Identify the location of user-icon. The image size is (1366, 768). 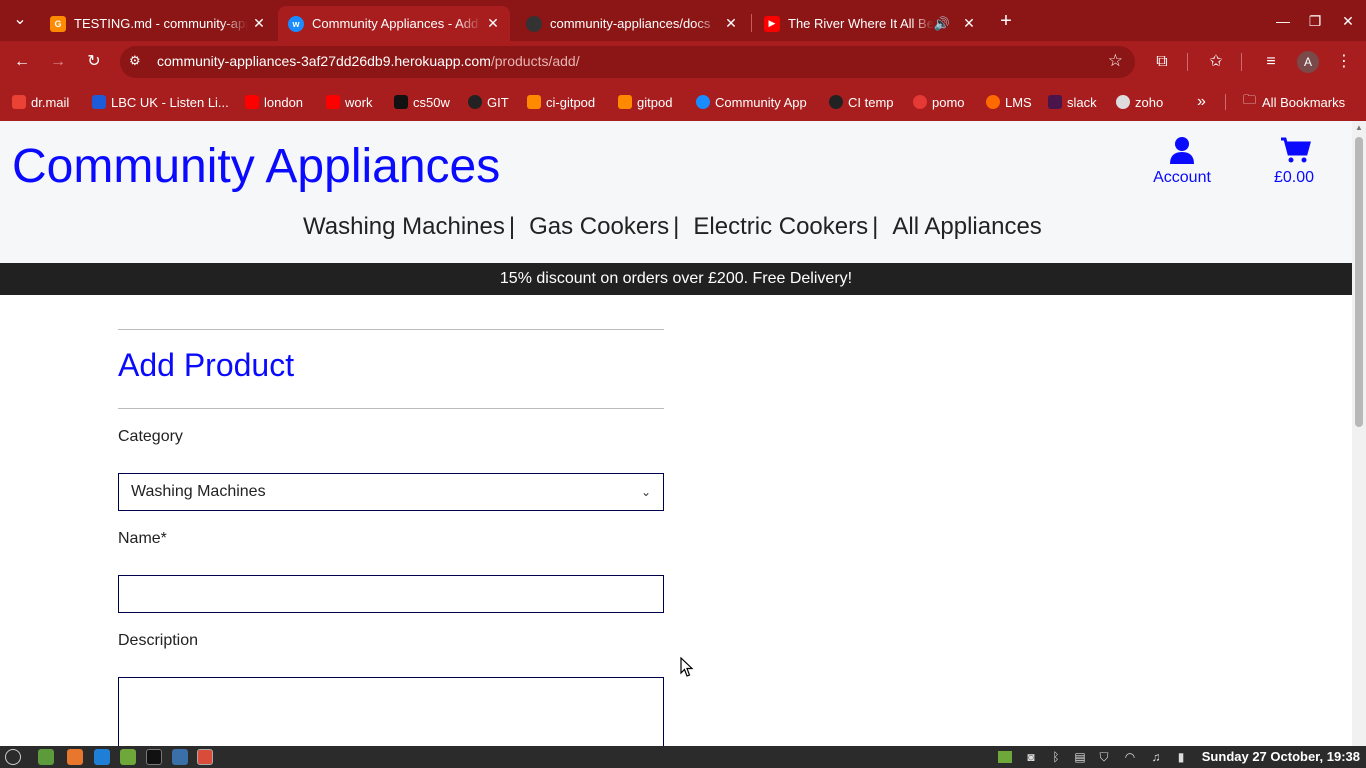
(1182, 150).